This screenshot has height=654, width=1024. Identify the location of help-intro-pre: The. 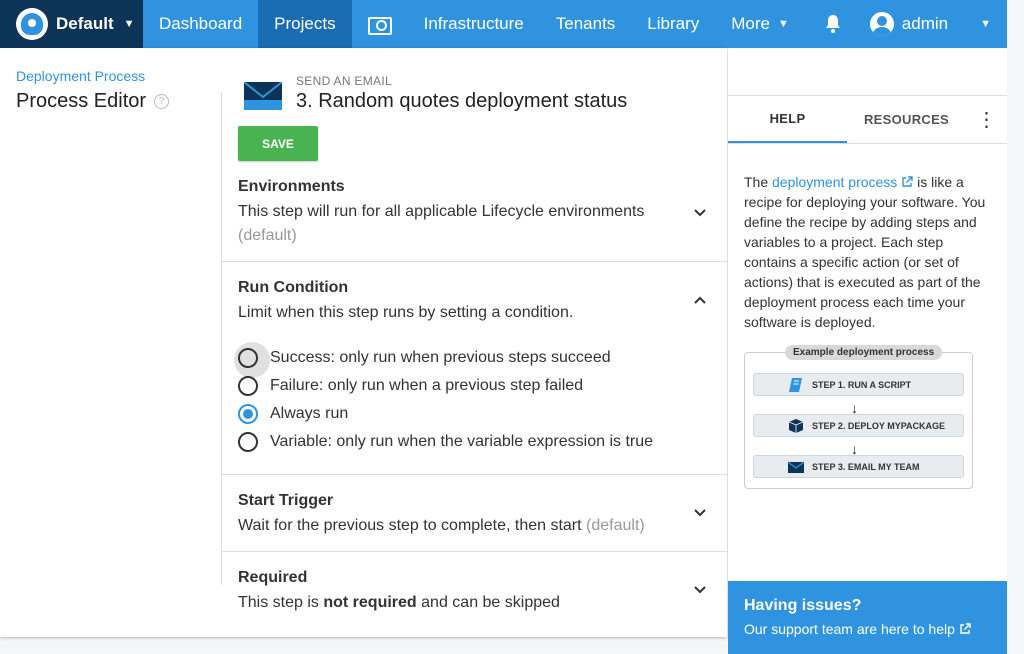
(758, 182).